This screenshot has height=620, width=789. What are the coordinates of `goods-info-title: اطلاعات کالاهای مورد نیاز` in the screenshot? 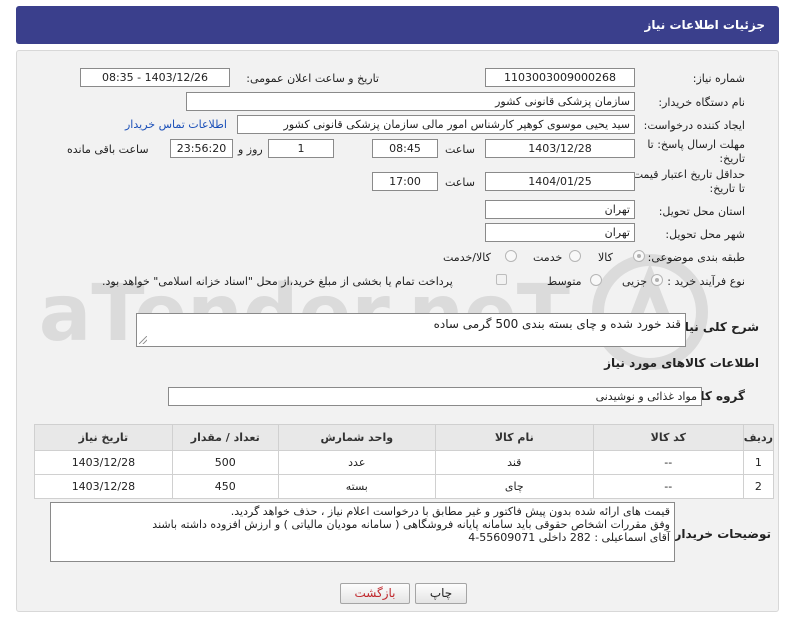 It's located at (681, 363).